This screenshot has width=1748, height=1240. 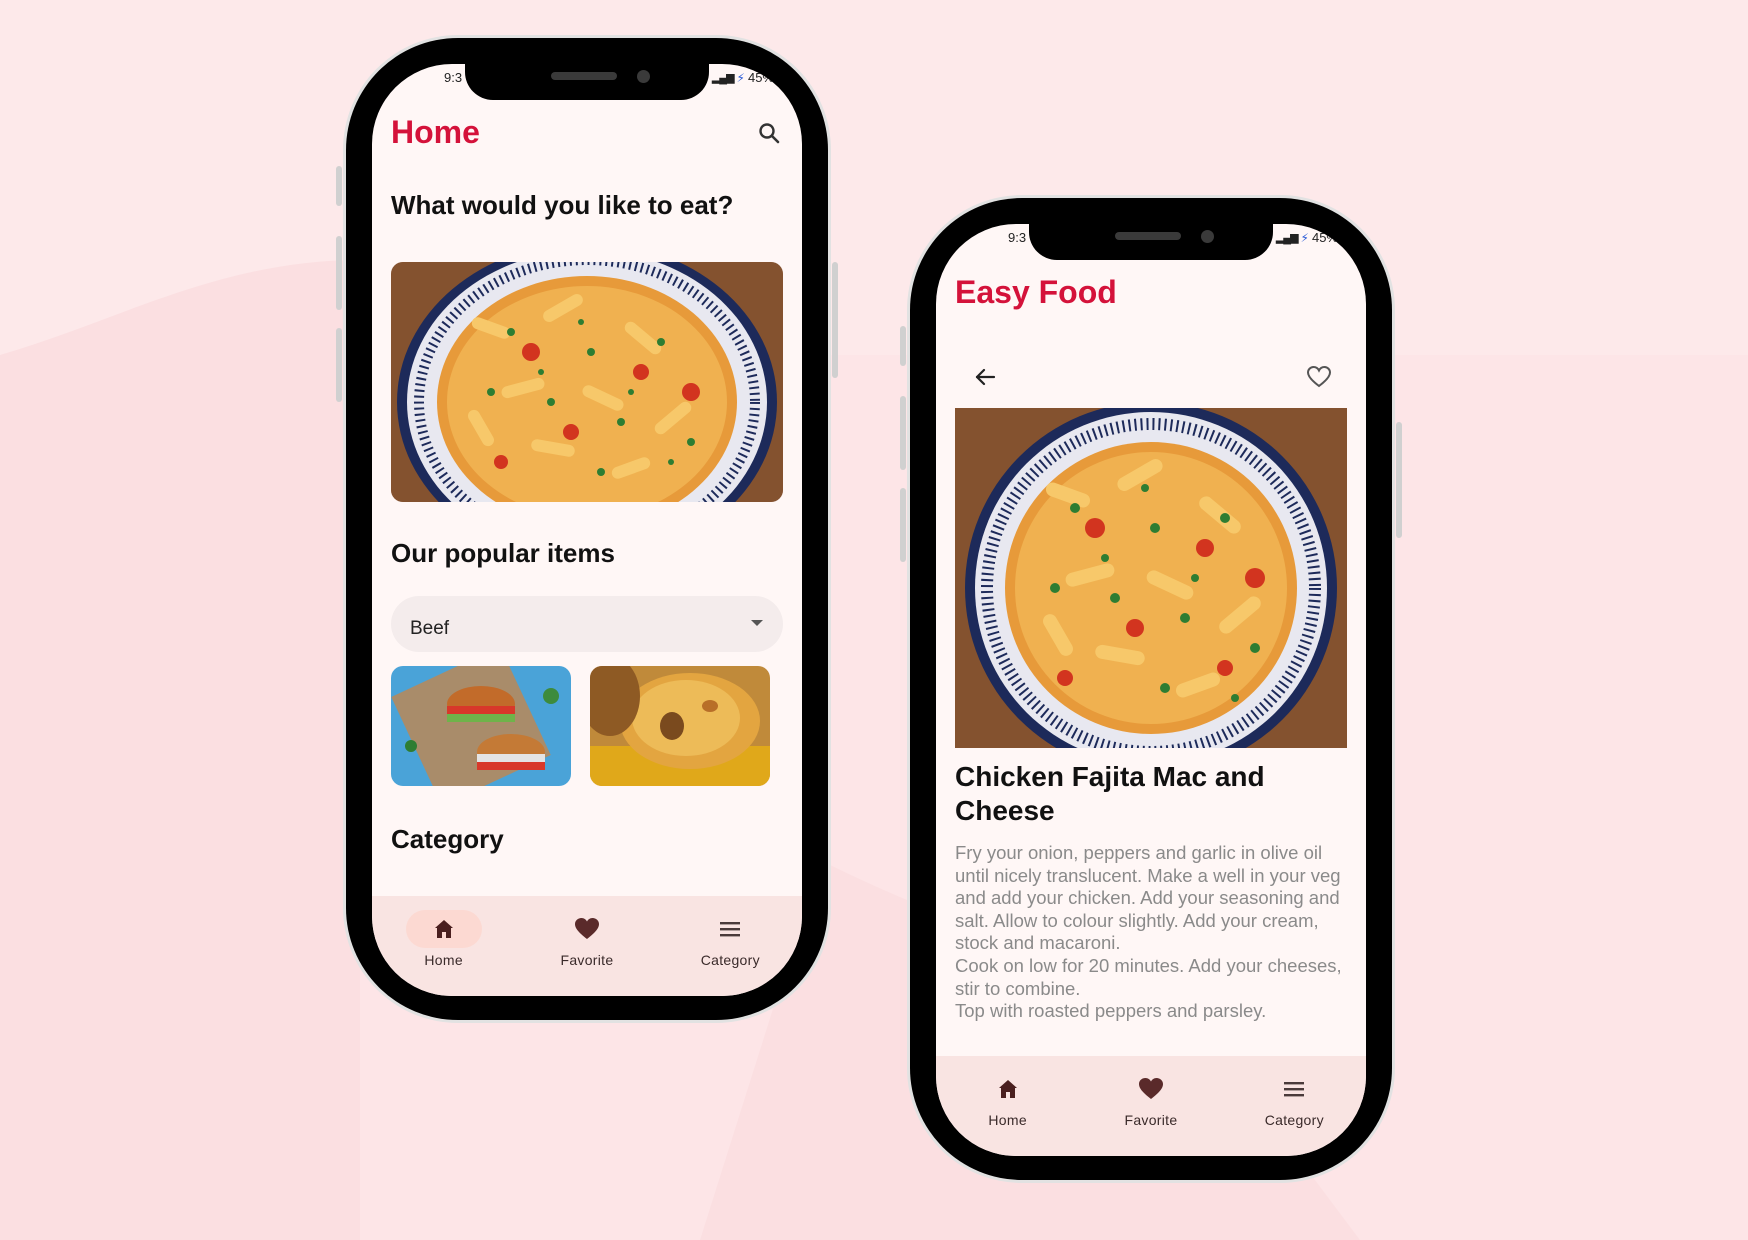 I want to click on meal-image, so click(x=1151, y=578).